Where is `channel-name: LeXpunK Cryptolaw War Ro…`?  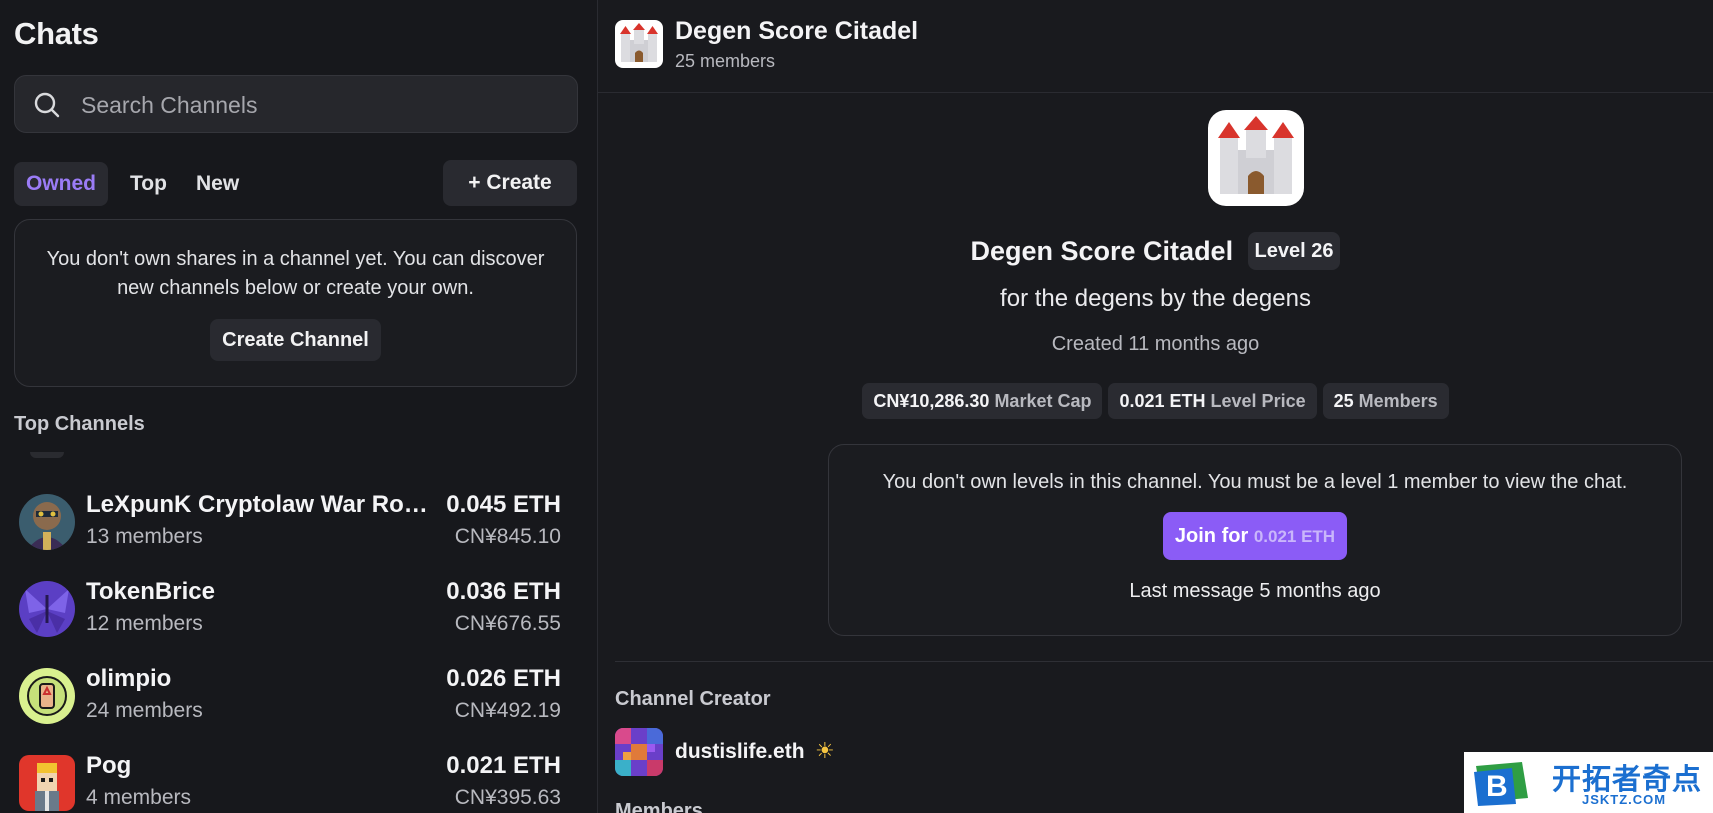
channel-name: LeXpunK Cryptolaw War Ro… is located at coordinates (257, 504).